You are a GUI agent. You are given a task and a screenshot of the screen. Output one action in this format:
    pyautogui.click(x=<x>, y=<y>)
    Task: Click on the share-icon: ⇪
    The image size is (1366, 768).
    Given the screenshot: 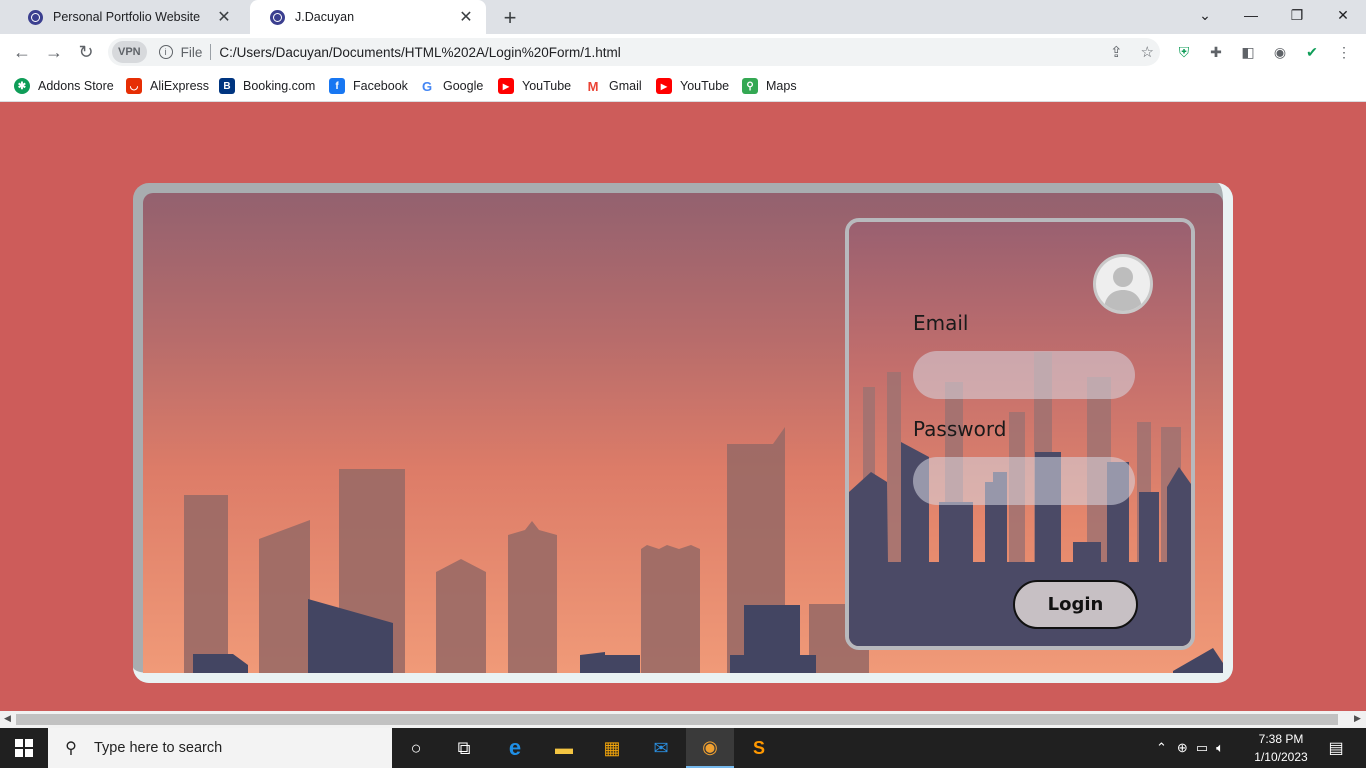 What is the action you would take?
    pyautogui.click(x=1116, y=52)
    